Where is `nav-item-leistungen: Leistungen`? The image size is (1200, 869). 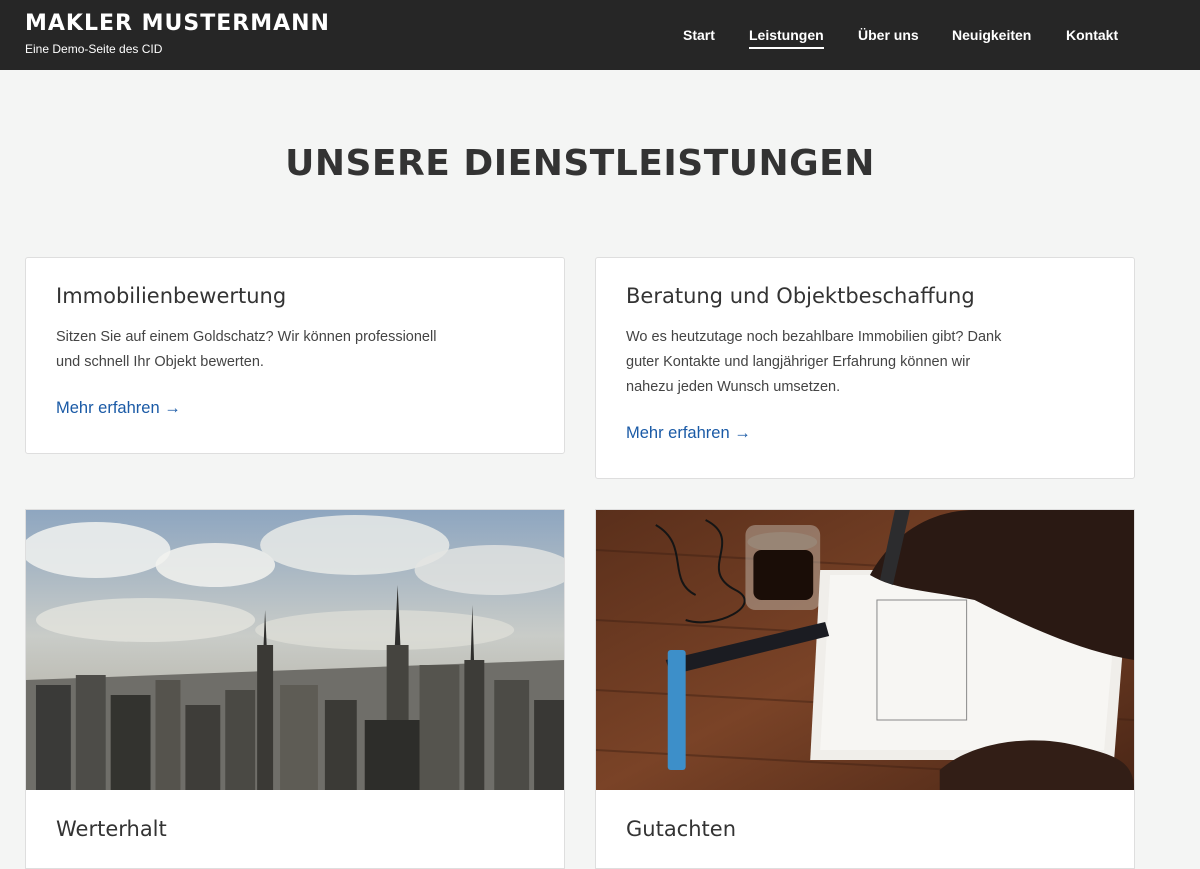 nav-item-leistungen: Leistungen is located at coordinates (786, 37).